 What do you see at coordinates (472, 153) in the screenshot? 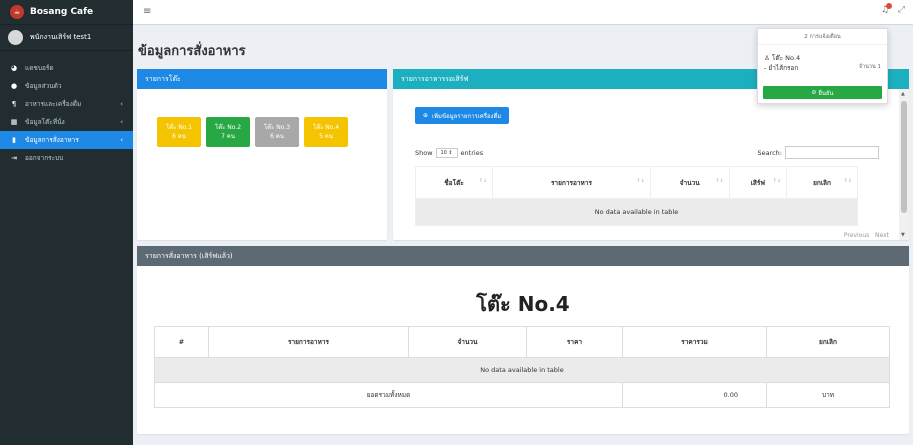
I see `entries-label: entries` at bounding box center [472, 153].